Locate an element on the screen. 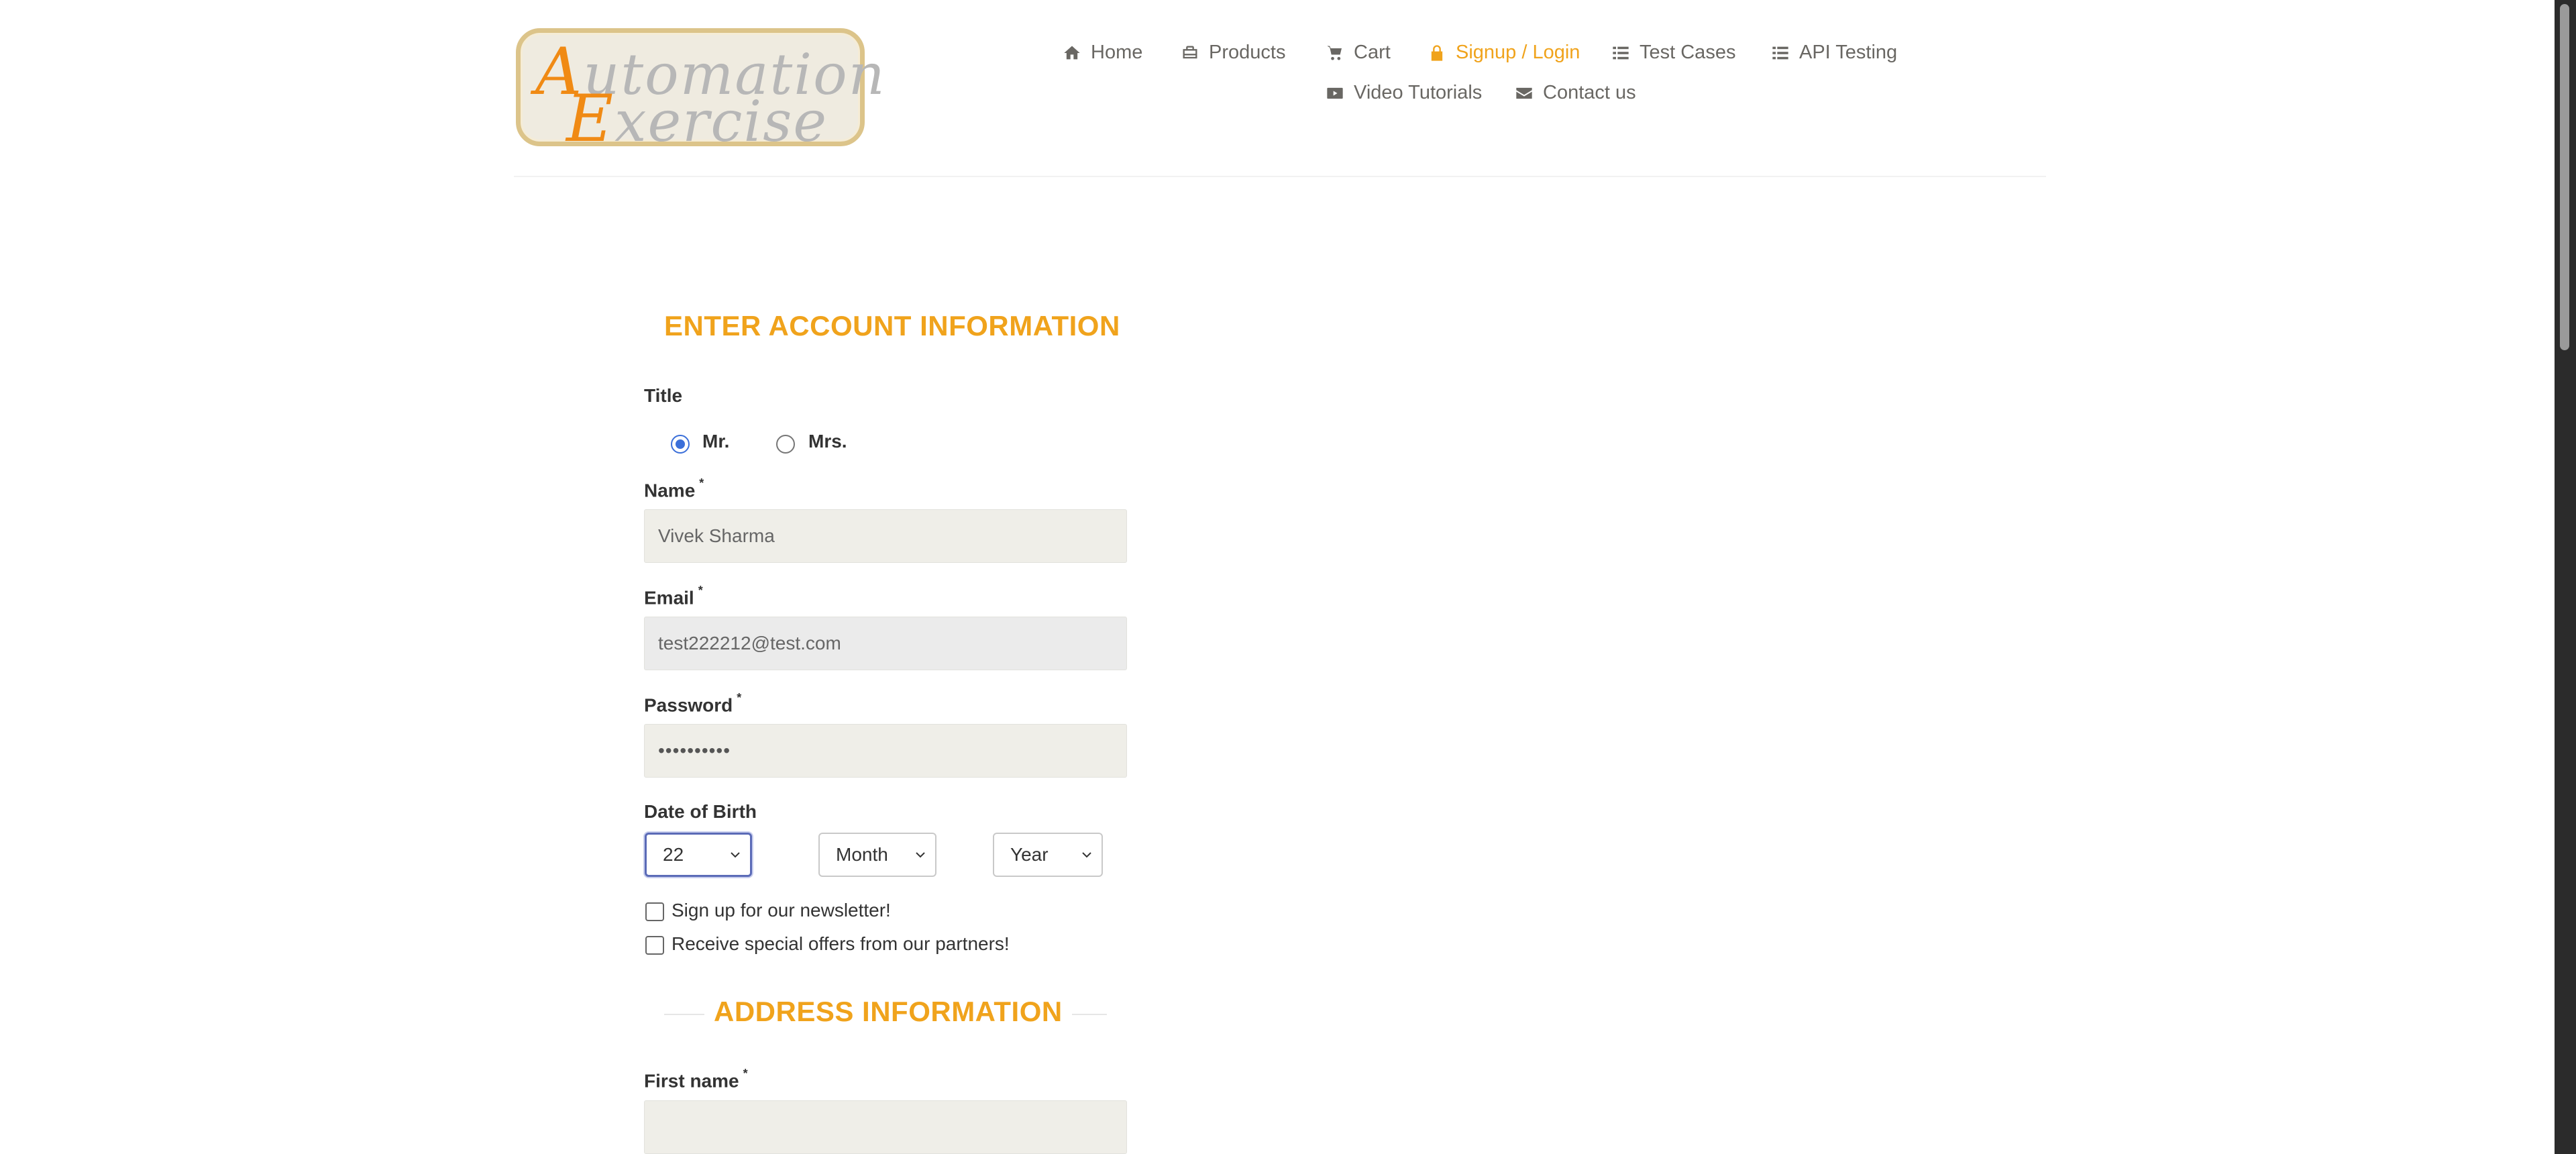 This screenshot has height=1154, width=2576. email-label: Email * is located at coordinates (673, 596).